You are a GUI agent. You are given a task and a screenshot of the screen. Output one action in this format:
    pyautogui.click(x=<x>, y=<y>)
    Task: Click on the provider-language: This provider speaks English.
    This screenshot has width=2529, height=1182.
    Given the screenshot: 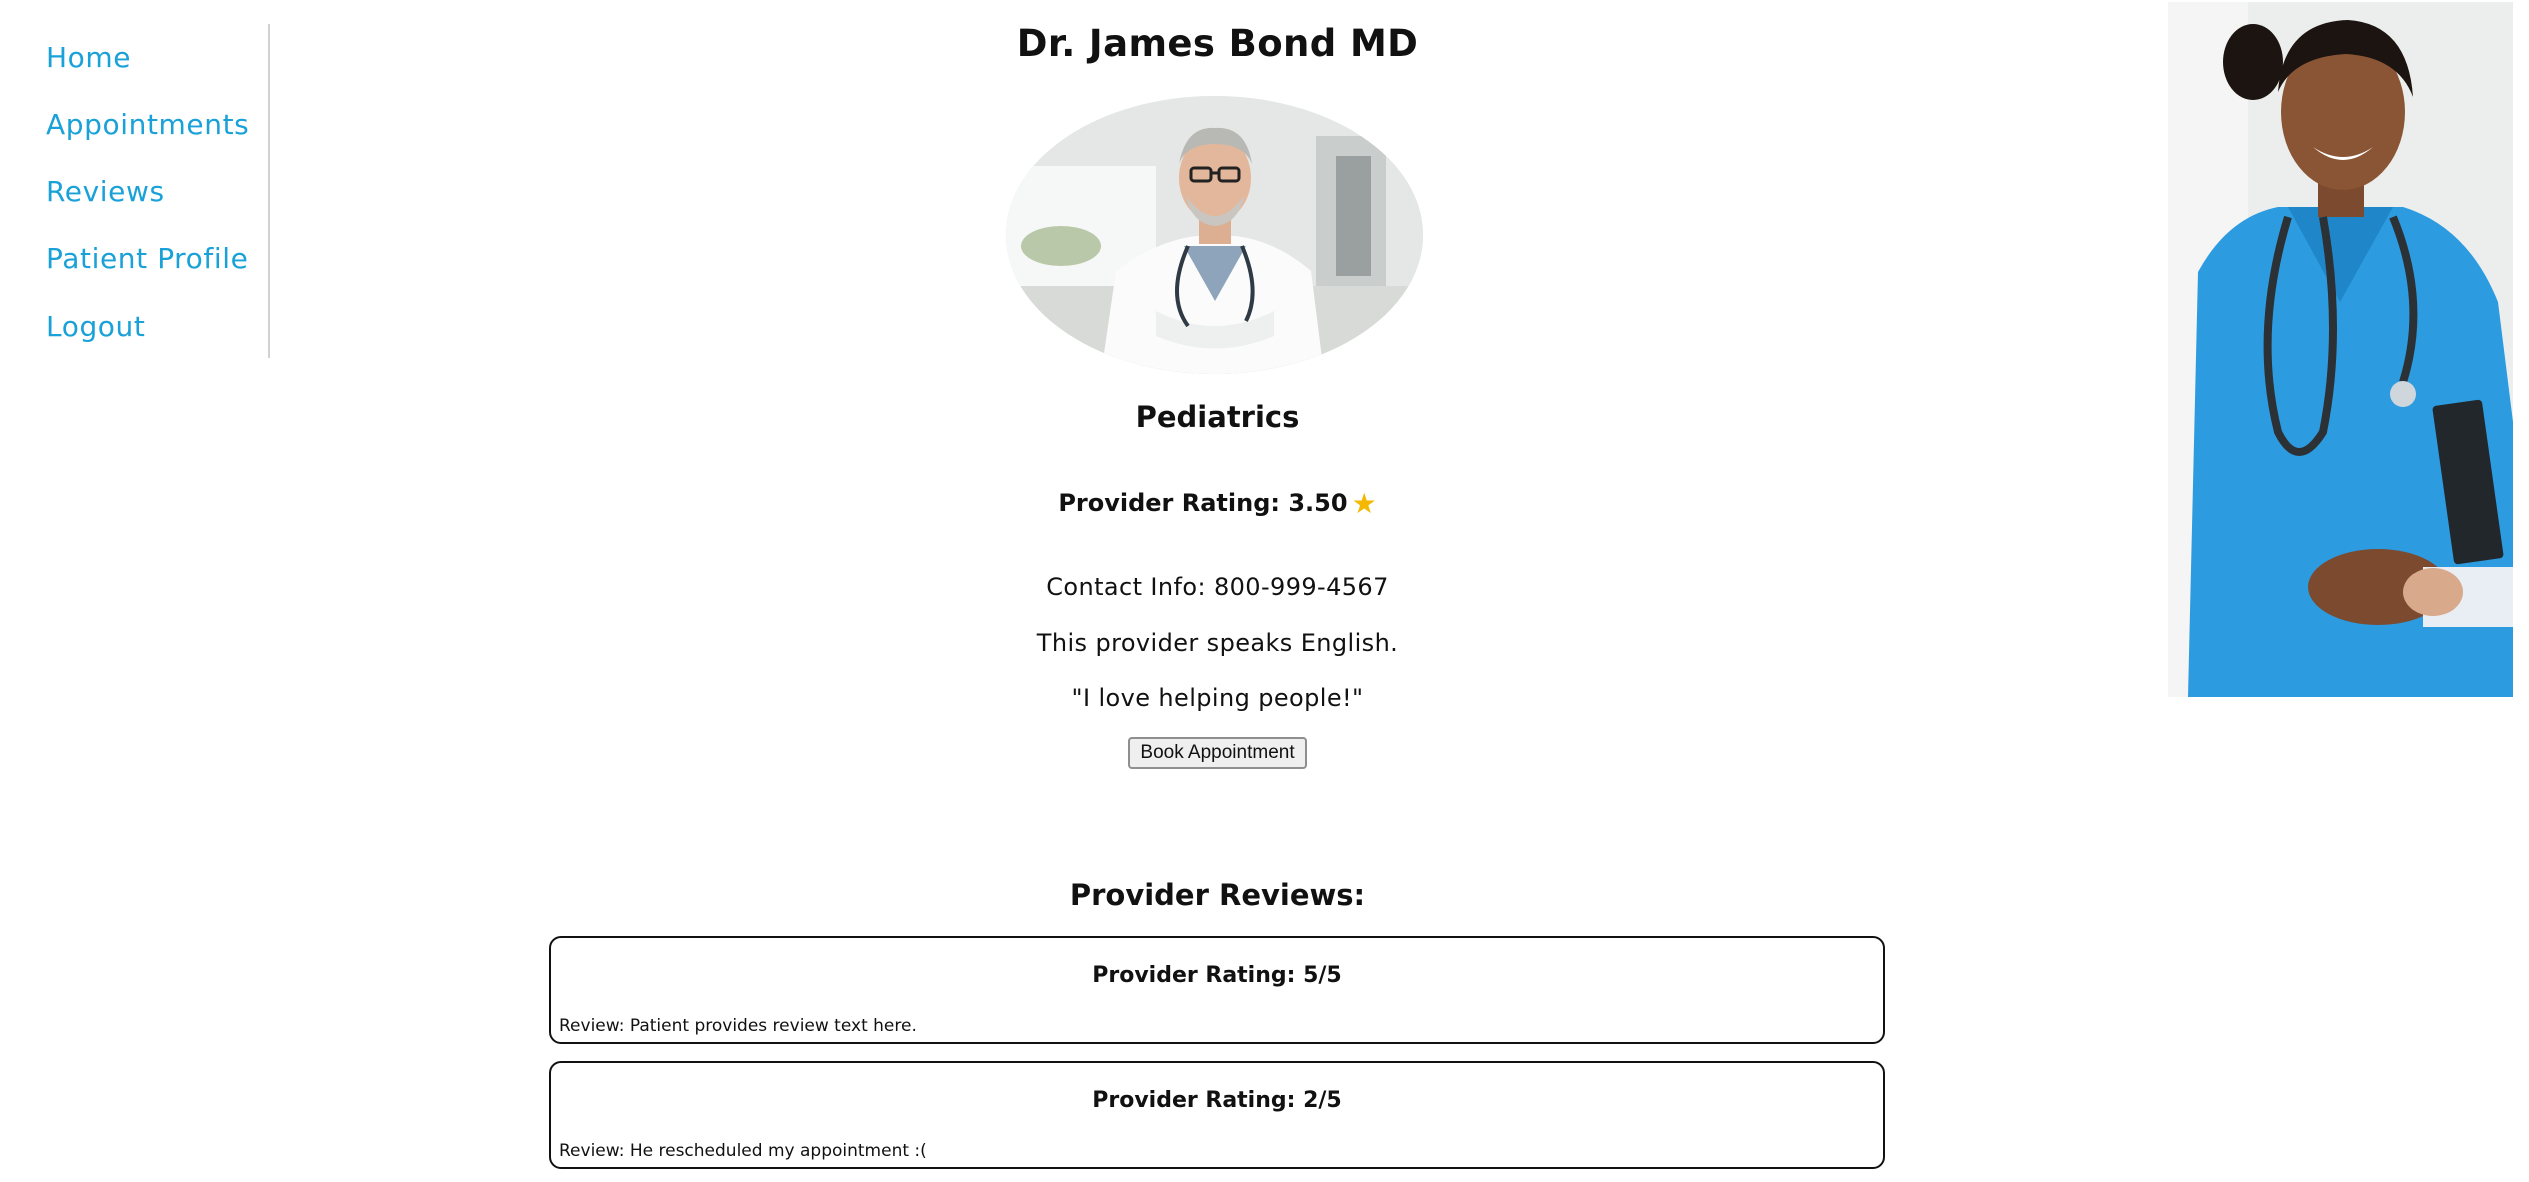 What is the action you would take?
    pyautogui.click(x=1217, y=643)
    